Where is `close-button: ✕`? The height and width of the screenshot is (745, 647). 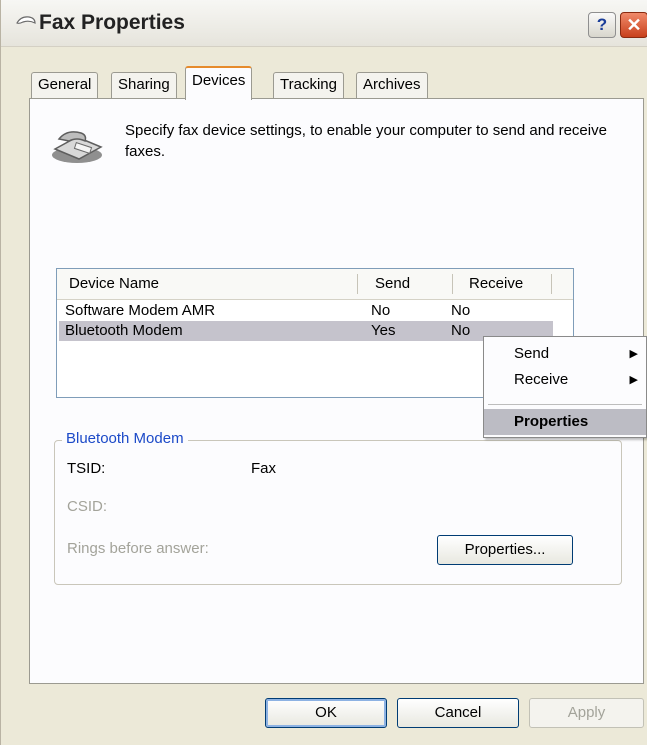 close-button: ✕ is located at coordinates (633, 25).